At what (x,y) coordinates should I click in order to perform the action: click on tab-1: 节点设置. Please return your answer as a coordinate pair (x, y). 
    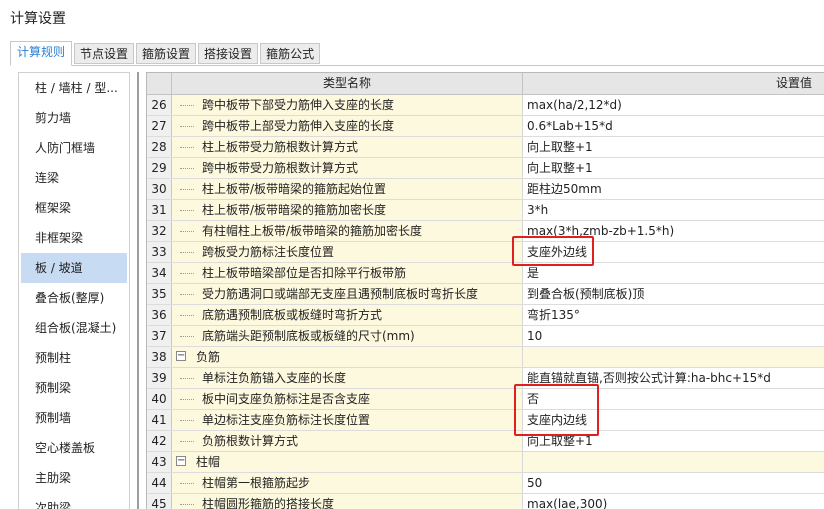
    Looking at the image, I should click on (104, 53).